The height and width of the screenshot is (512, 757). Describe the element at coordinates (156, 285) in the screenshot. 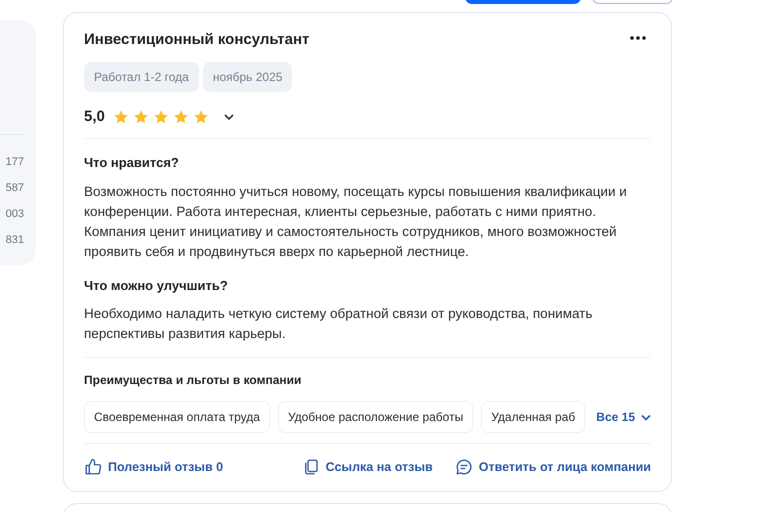

I see `section-heading: Что можно улучшить?` at that location.